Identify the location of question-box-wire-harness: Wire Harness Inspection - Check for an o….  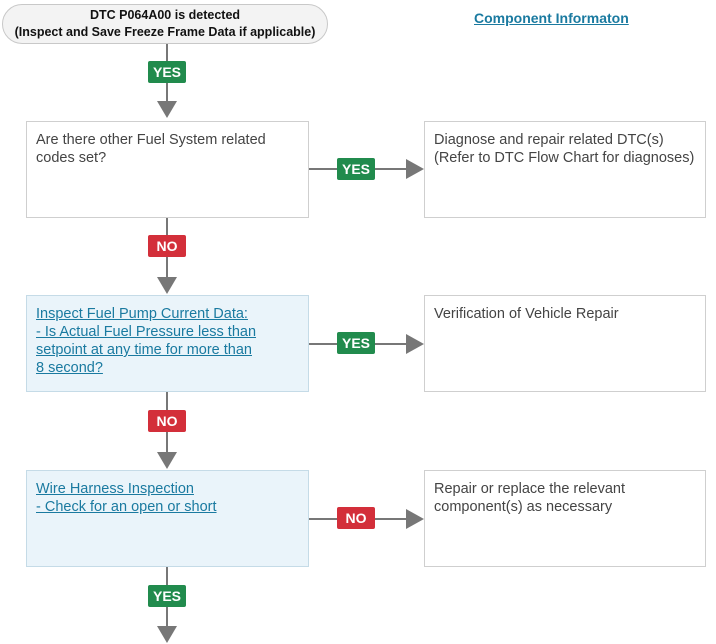
(167, 518).